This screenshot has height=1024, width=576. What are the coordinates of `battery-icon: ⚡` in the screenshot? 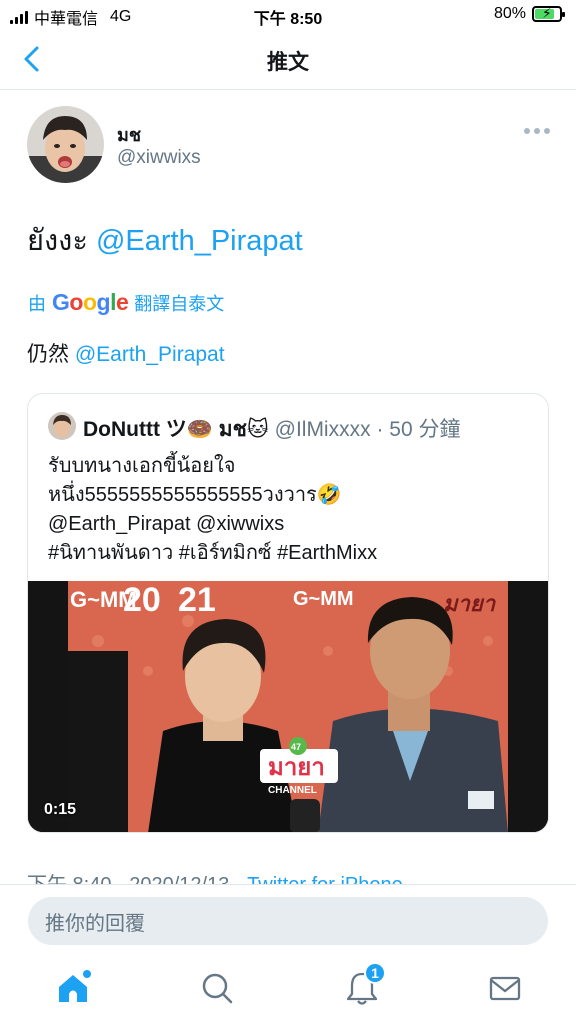 It's located at (548, 13).